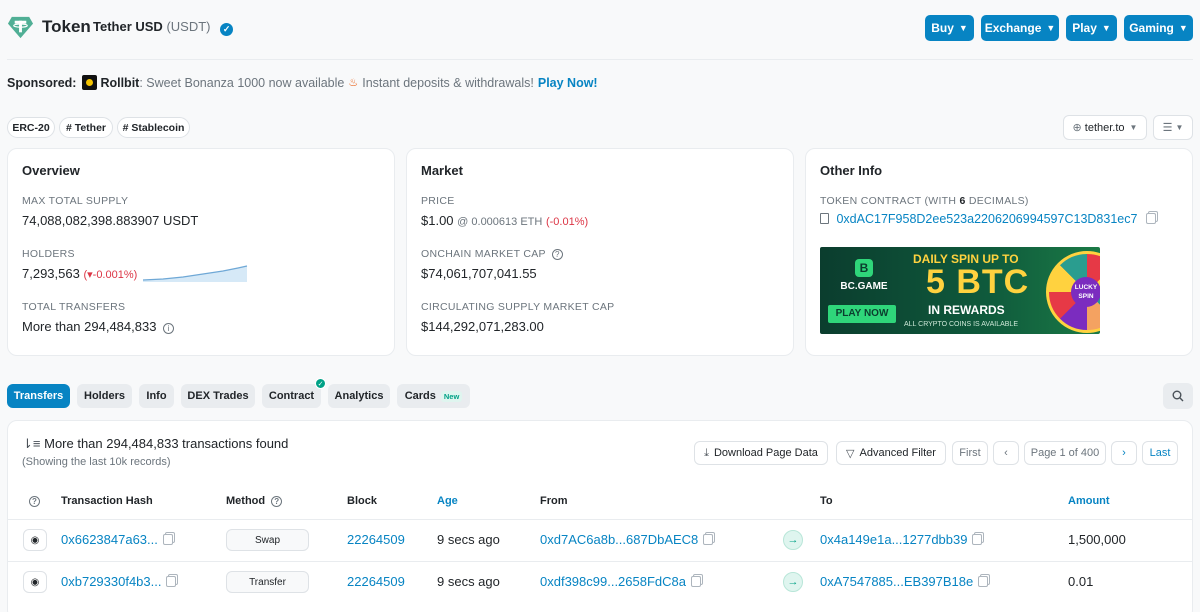 The width and height of the screenshot is (1200, 612). I want to click on list-icon: ☰, so click(1167, 128).